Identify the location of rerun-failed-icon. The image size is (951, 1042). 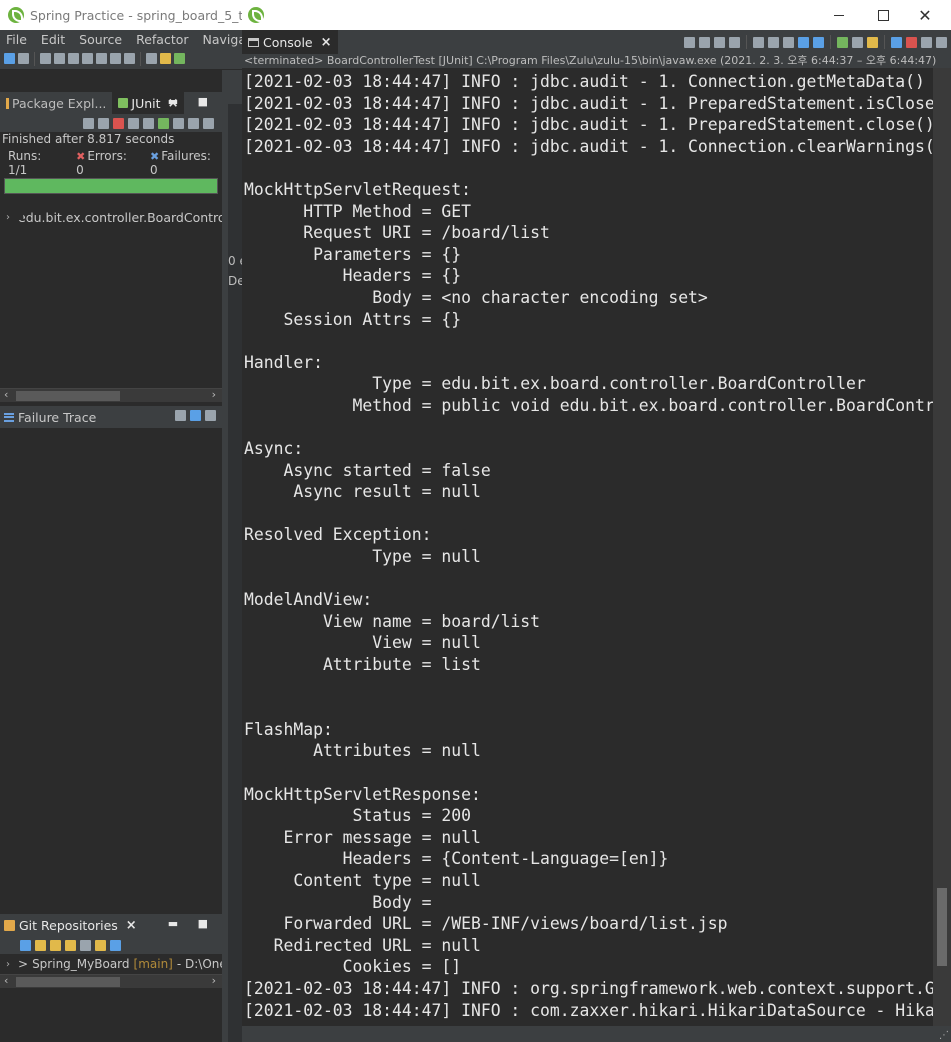
(163, 123).